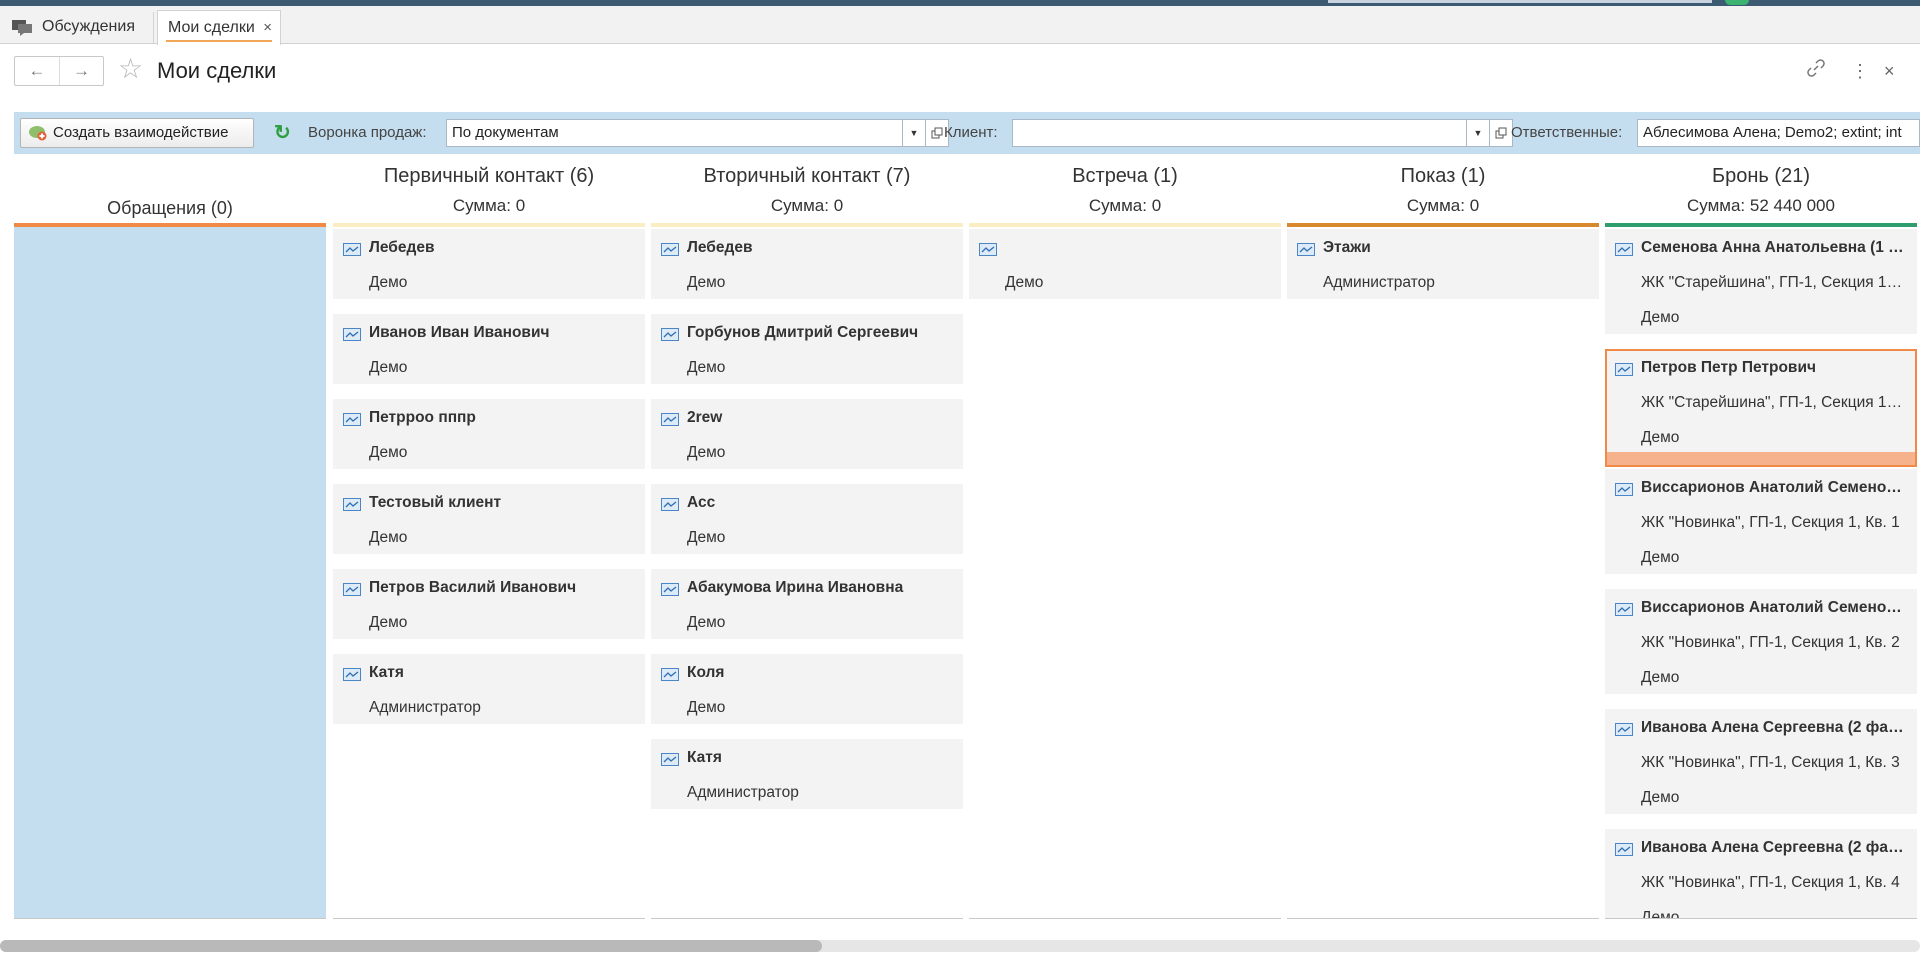 The height and width of the screenshot is (955, 1920). What do you see at coordinates (807, 604) in the screenshot?
I see `deal-card: Абакумова Ирина Ивановна Демо` at bounding box center [807, 604].